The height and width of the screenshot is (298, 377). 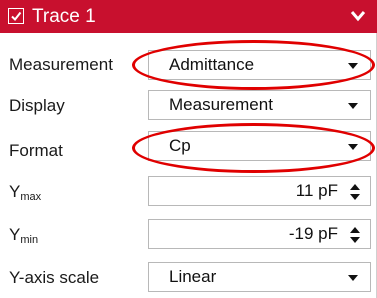 What do you see at coordinates (259, 277) in the screenshot?
I see `yaxis-scale-dropdown: Linear` at bounding box center [259, 277].